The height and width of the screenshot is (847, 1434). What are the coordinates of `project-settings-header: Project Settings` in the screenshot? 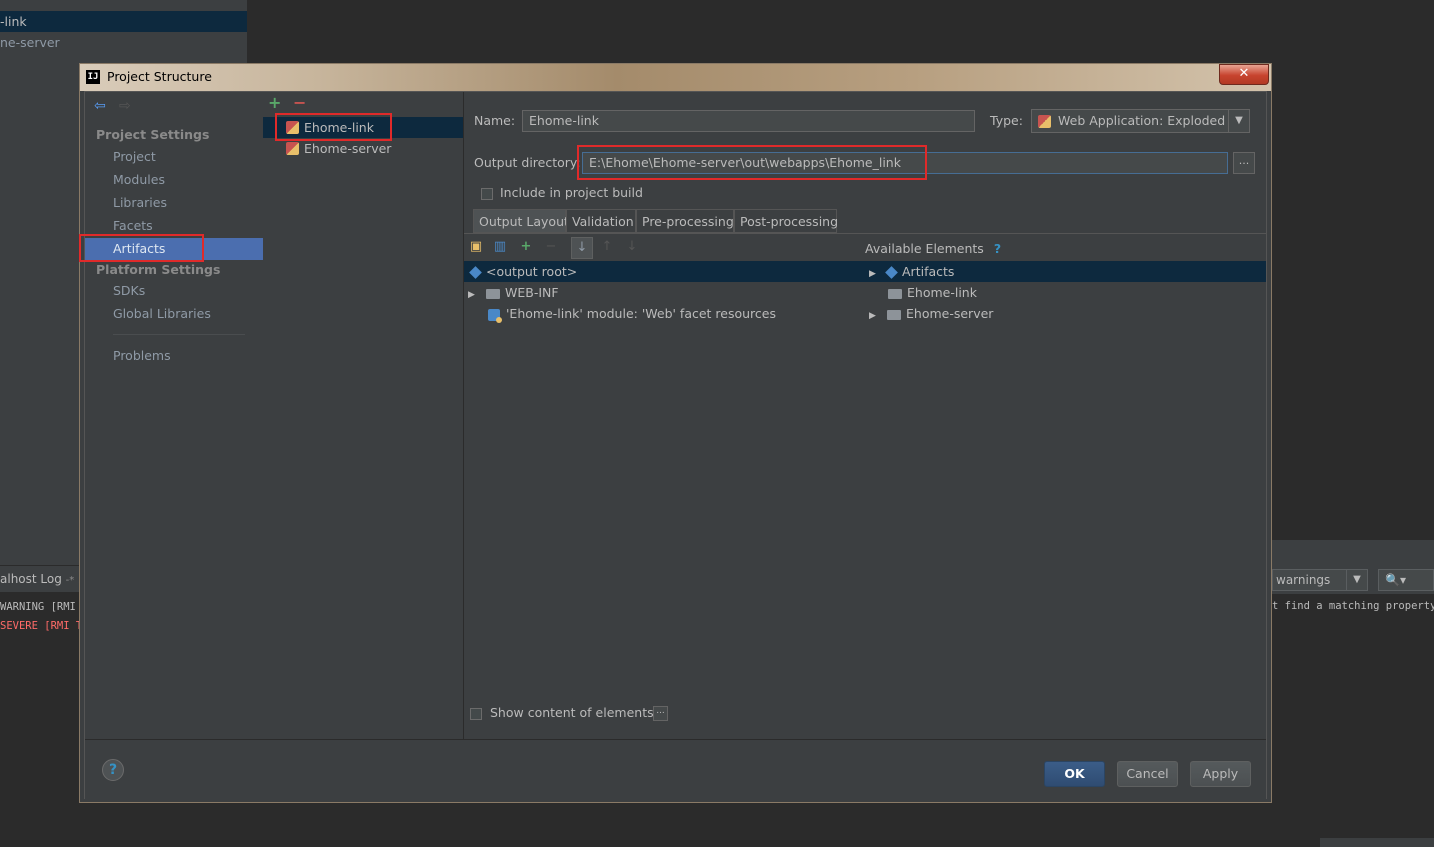 It's located at (153, 134).